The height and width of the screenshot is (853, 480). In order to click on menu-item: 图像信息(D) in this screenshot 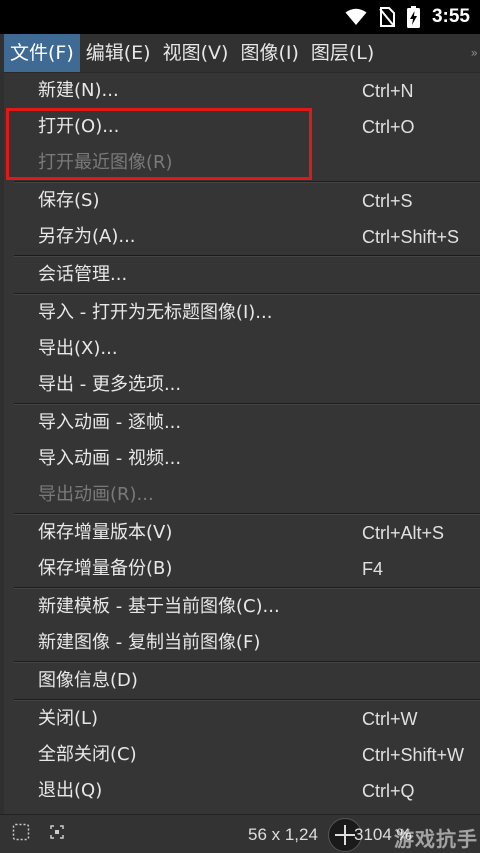, I will do `click(242, 681)`.